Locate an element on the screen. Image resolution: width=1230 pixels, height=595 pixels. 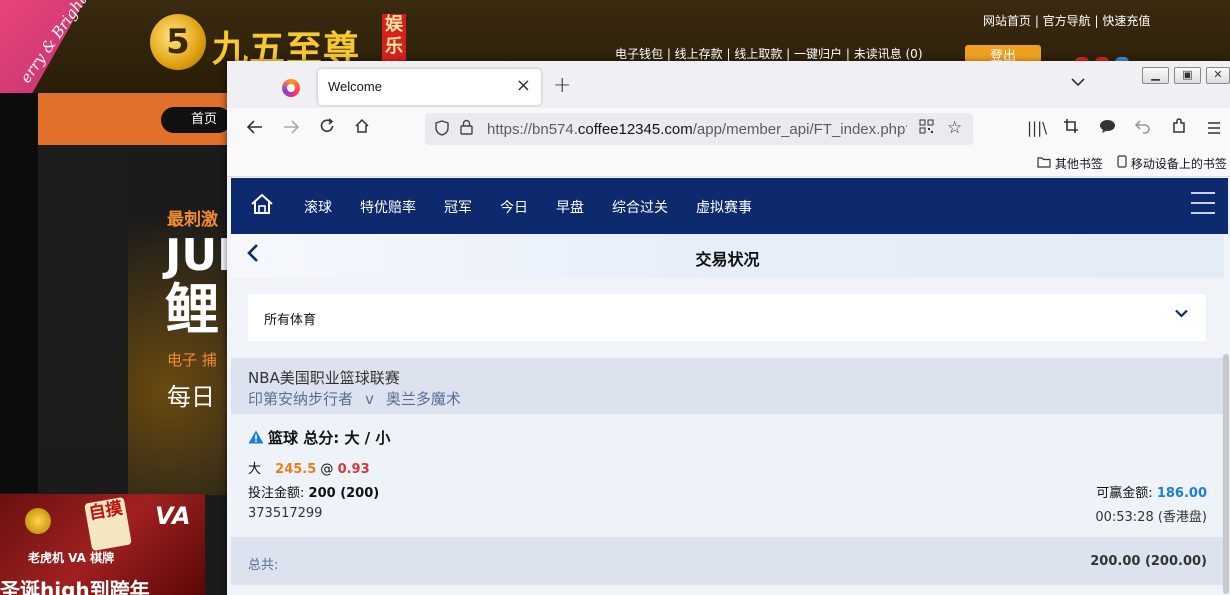
match-teams: 印第安纳步行者 v 奥兰多魔术 is located at coordinates (354, 398).